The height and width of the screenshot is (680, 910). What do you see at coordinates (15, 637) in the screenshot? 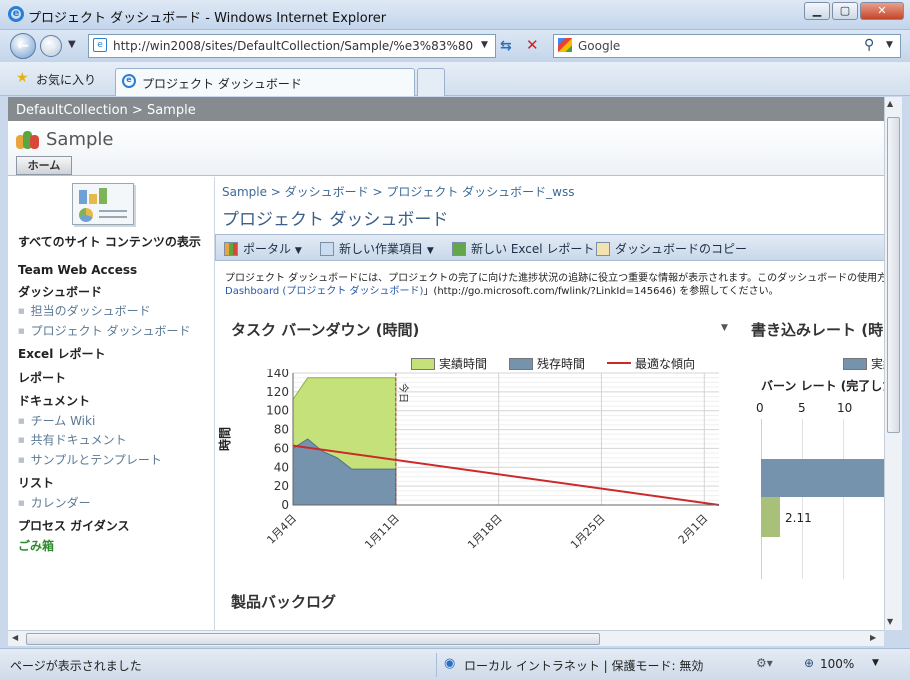
I see `scroll-left-icon: ◀` at bounding box center [15, 637].